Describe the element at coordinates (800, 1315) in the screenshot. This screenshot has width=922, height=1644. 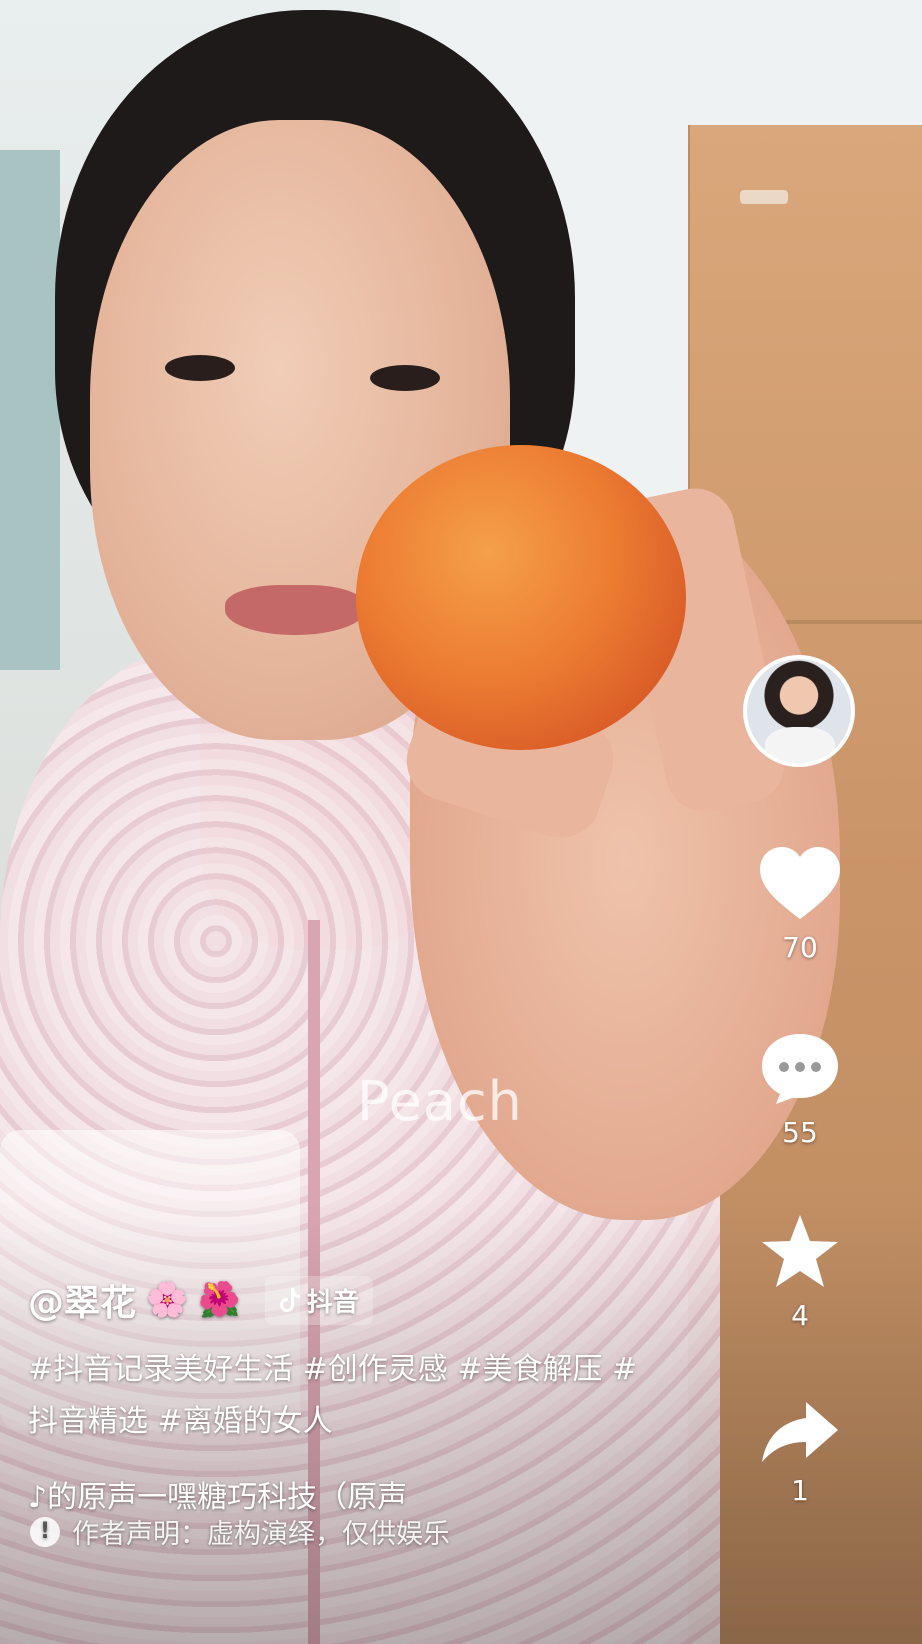
I see `favorite-count: 4` at that location.